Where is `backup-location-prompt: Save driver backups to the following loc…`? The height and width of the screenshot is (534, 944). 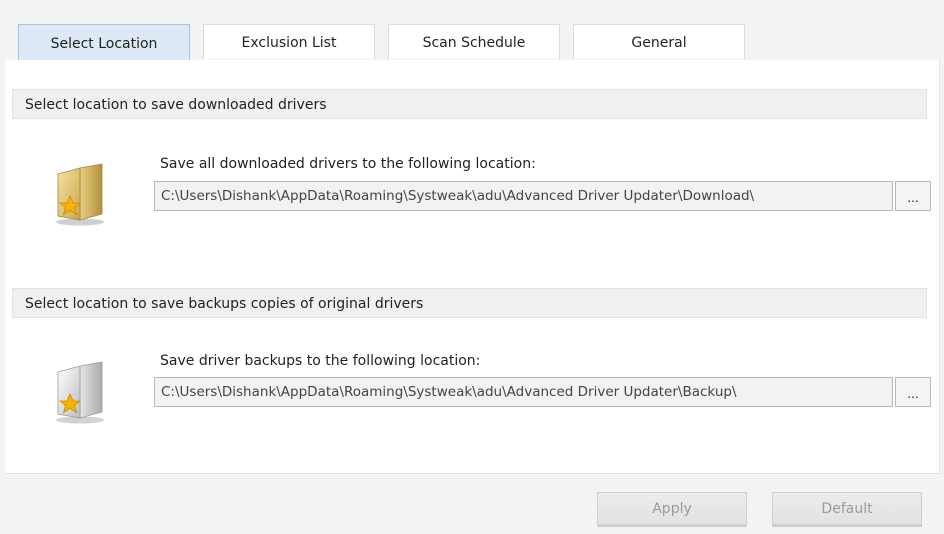
backup-location-prompt: Save driver backups to the following loc… is located at coordinates (320, 361).